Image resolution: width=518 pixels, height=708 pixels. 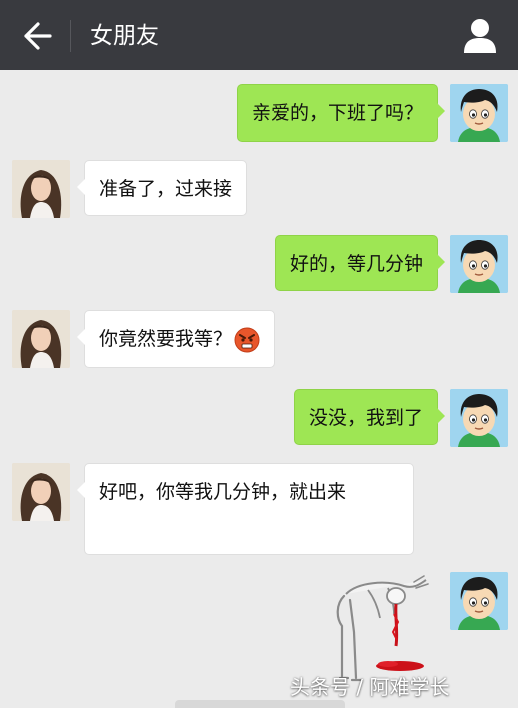 What do you see at coordinates (166, 189) in the screenshot?
I see `message-text: 准备了，过来接` at bounding box center [166, 189].